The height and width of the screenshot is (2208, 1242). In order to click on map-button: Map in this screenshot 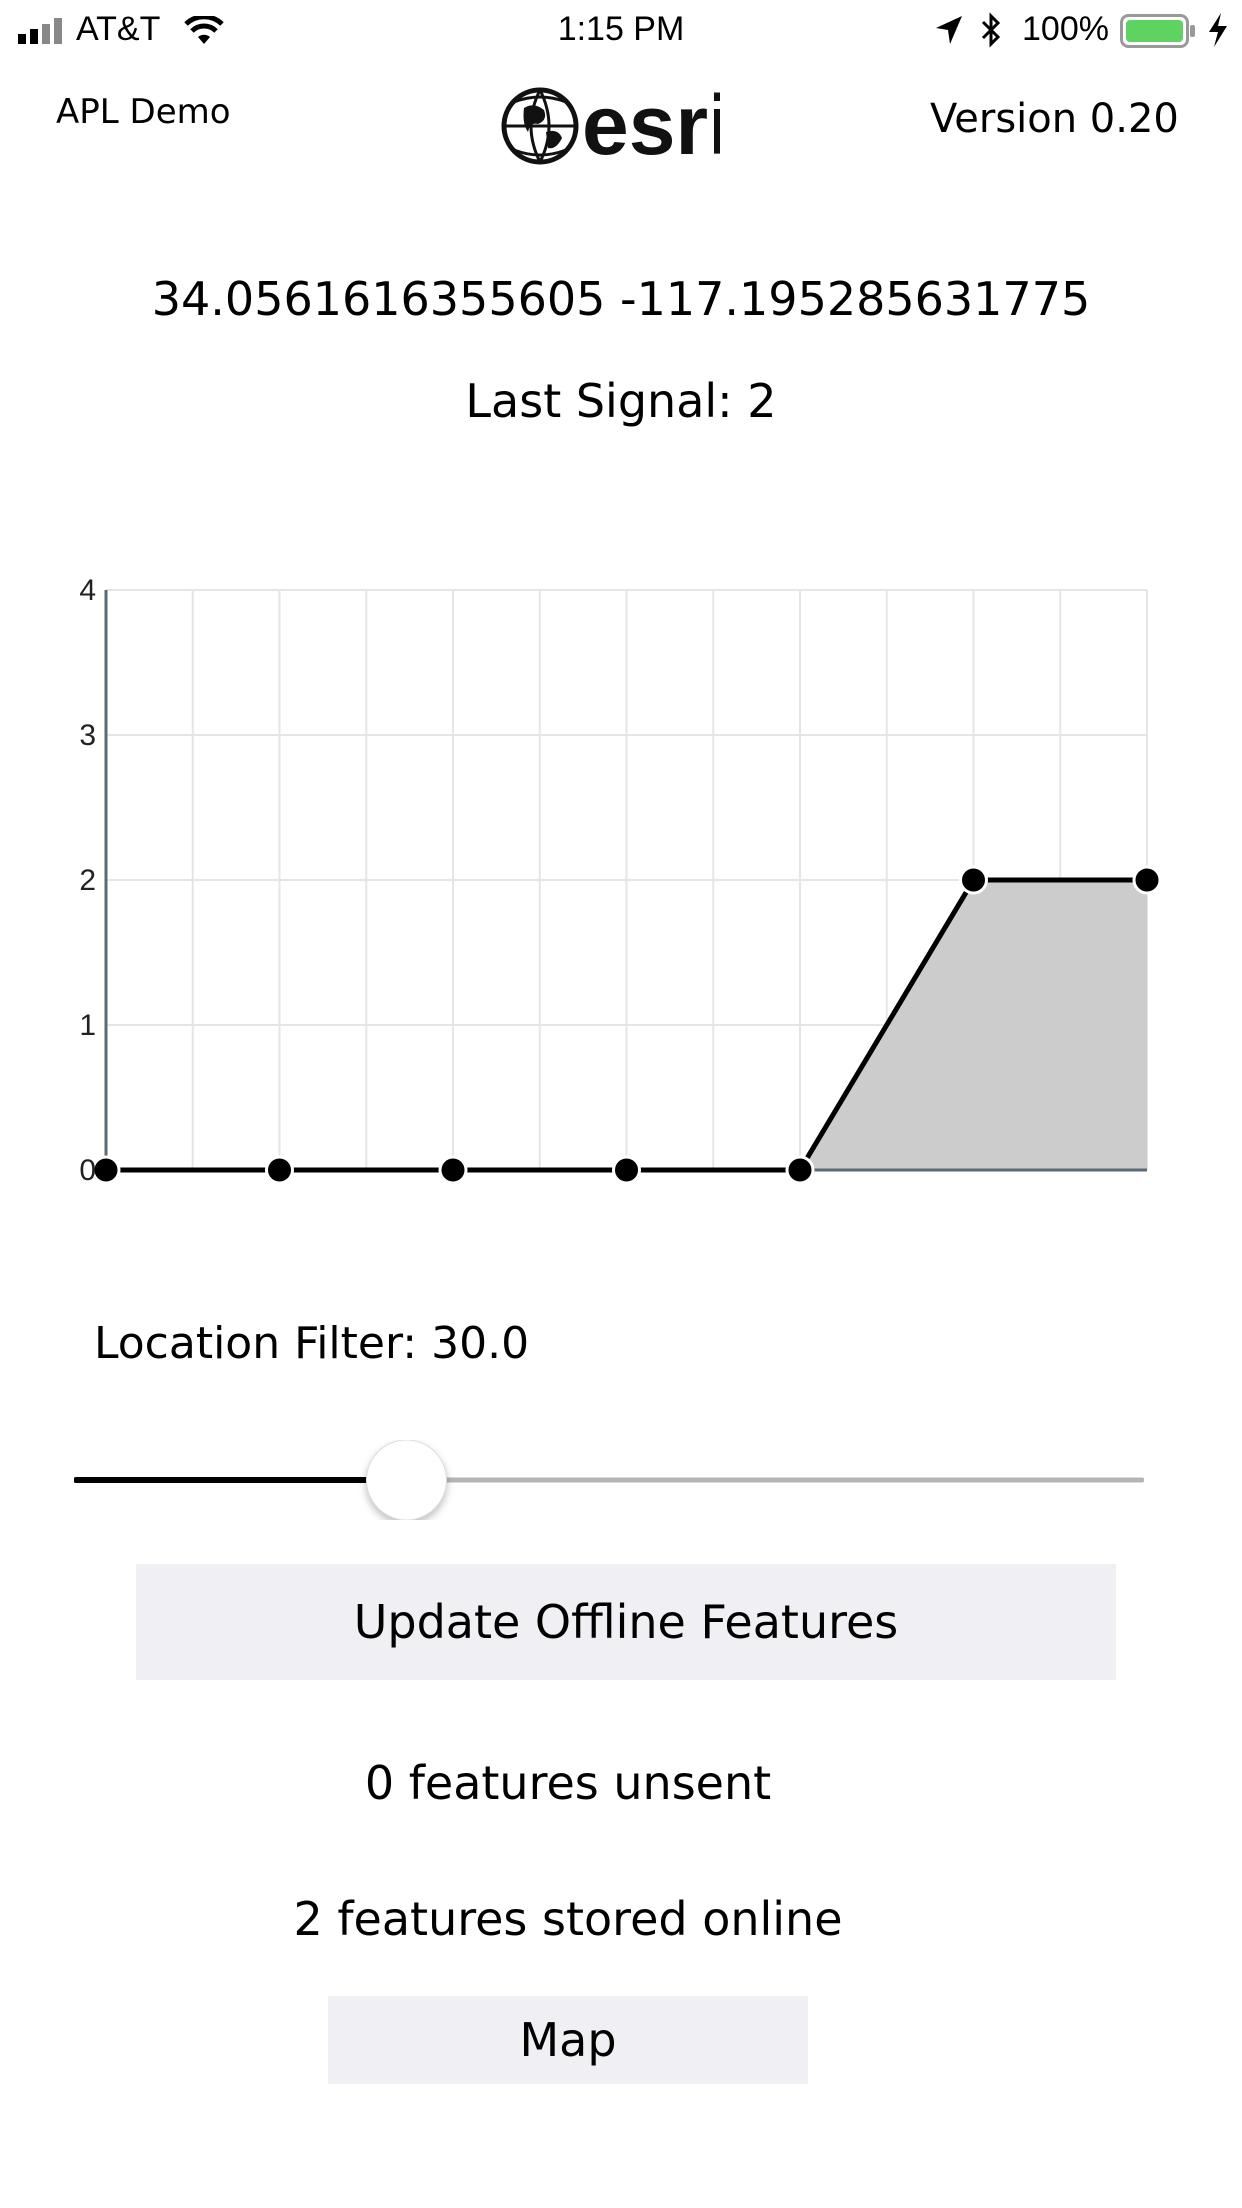, I will do `click(568, 2040)`.